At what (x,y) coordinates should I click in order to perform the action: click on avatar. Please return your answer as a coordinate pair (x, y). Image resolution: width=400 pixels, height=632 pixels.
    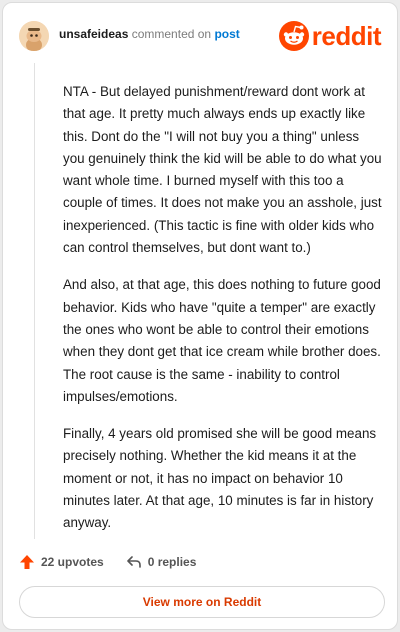
    Looking at the image, I should click on (34, 36).